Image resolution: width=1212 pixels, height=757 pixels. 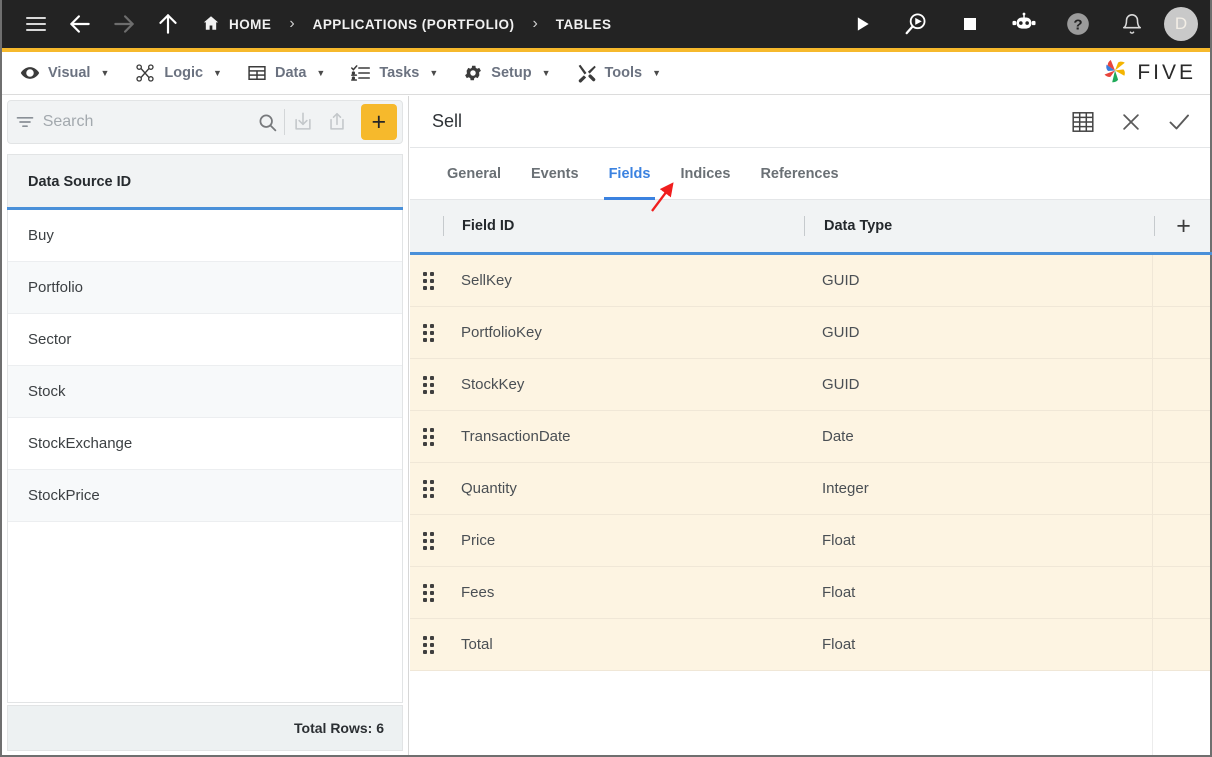 What do you see at coordinates (623, 592) in the screenshot?
I see `cell-field-id: Fees` at bounding box center [623, 592].